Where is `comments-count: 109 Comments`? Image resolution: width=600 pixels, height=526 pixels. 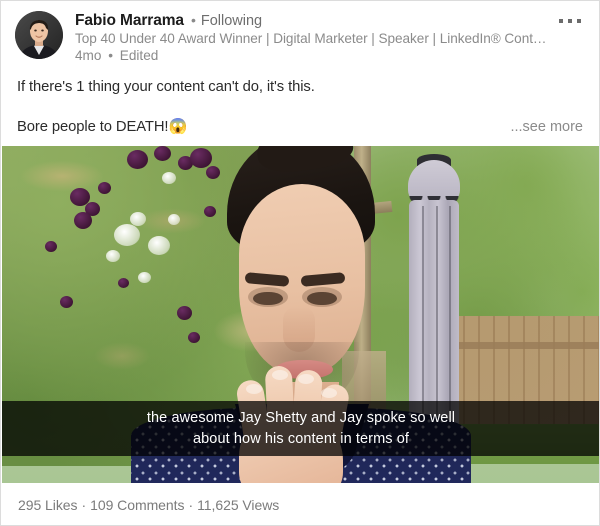
comments-count: 109 Comments is located at coordinates (137, 505).